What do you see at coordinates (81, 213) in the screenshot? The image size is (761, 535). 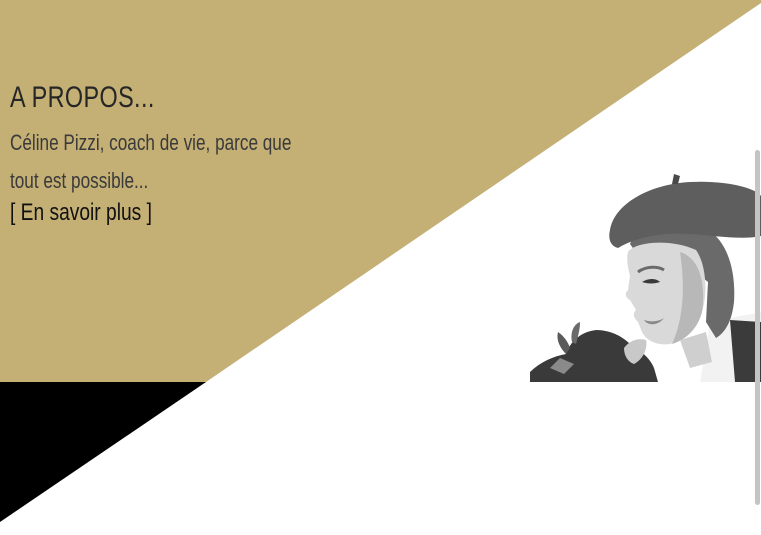 I see `learn-more-link: [ En savoir plus ]` at bounding box center [81, 213].